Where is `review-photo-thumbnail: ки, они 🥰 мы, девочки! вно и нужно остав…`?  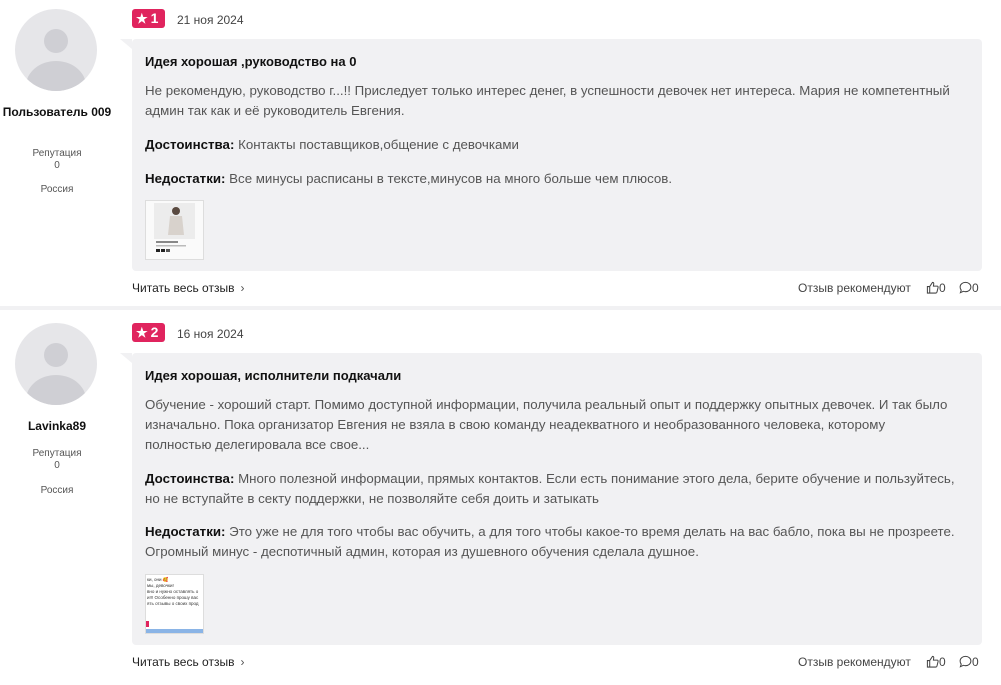 review-photo-thumbnail: ки, они 🥰 мы, девочки! вно и нужно остав… is located at coordinates (174, 604).